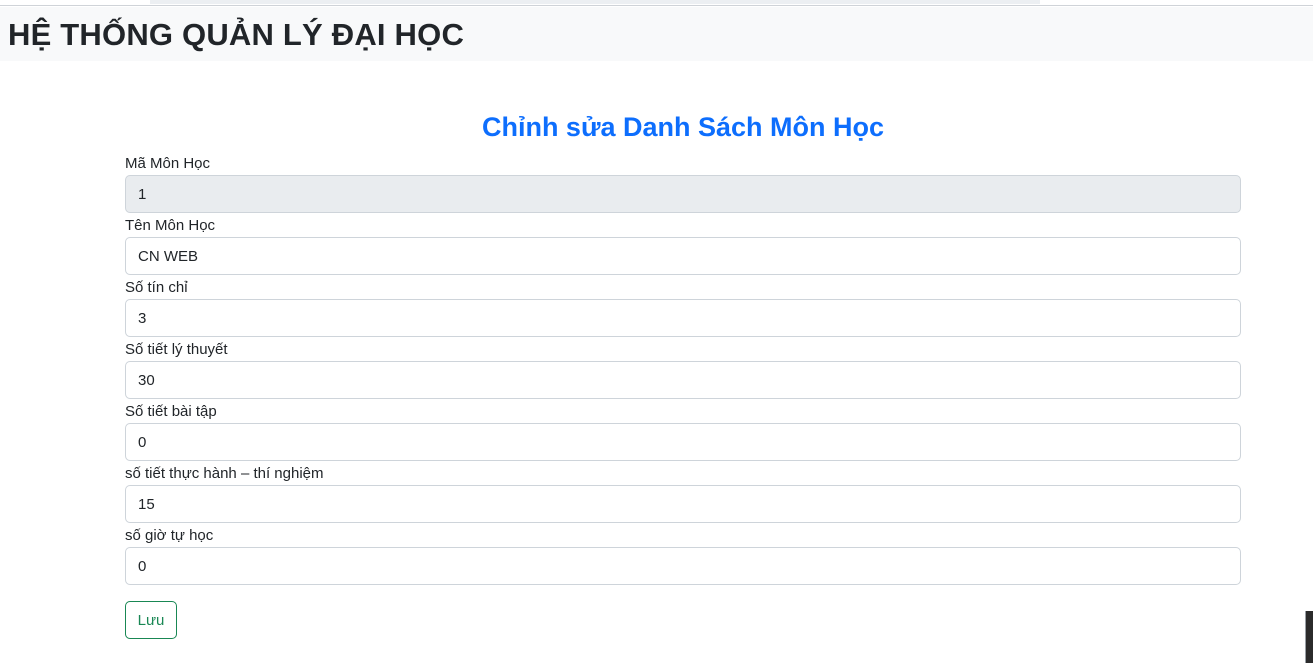  I want to click on browser-top-strip, so click(656, 3).